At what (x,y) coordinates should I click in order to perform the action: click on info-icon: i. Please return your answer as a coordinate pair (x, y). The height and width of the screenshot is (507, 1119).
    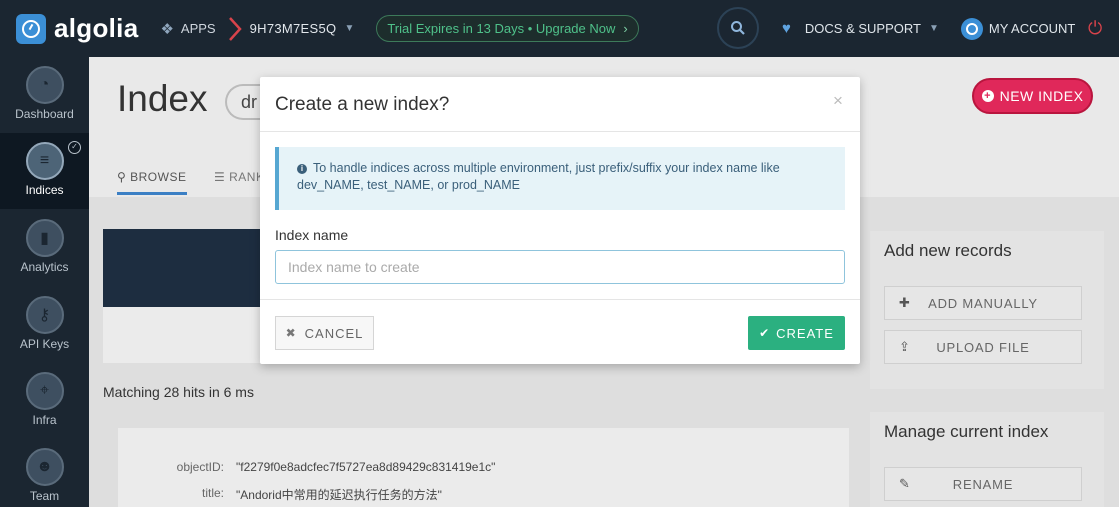
    Looking at the image, I should click on (302, 169).